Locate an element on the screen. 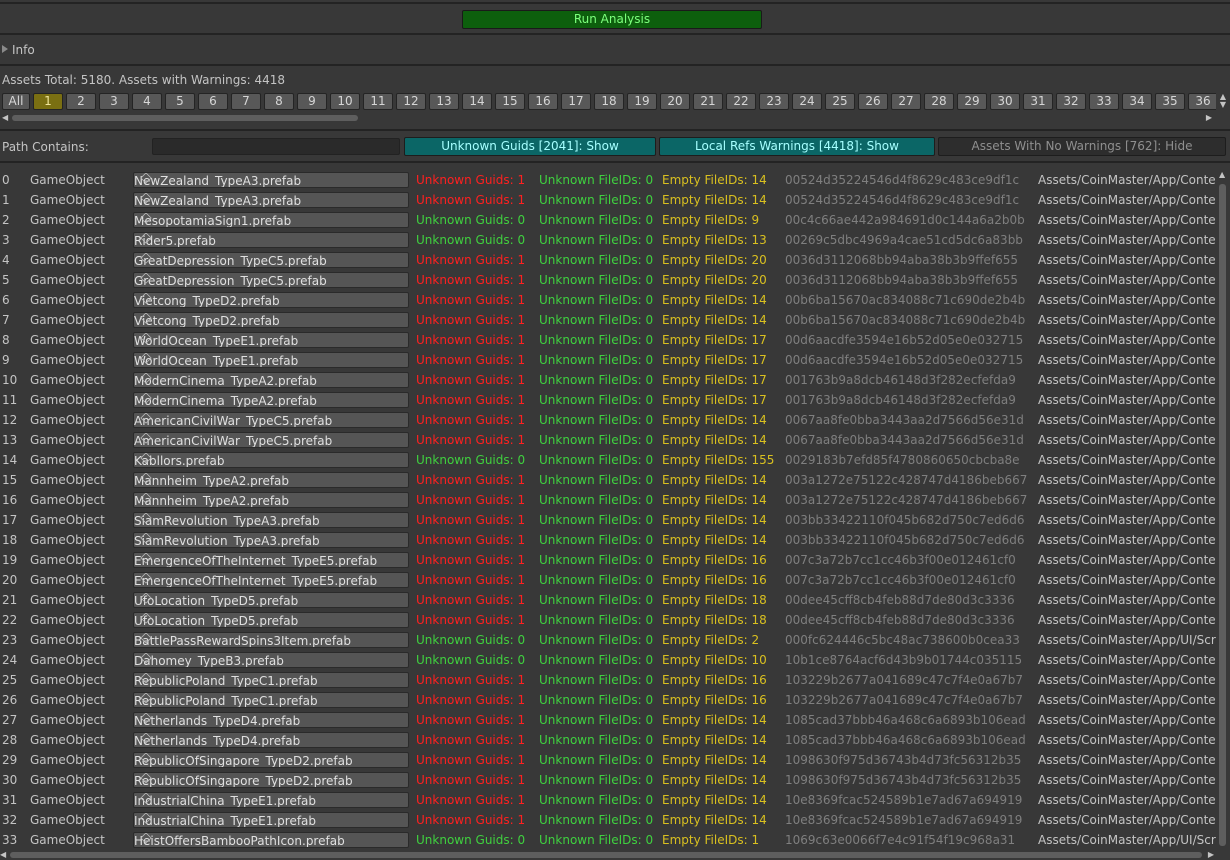 Image resolution: width=1230 pixels, height=860 pixels. scroll-up-arrow-icon: ▲ is located at coordinates (1222, 174).